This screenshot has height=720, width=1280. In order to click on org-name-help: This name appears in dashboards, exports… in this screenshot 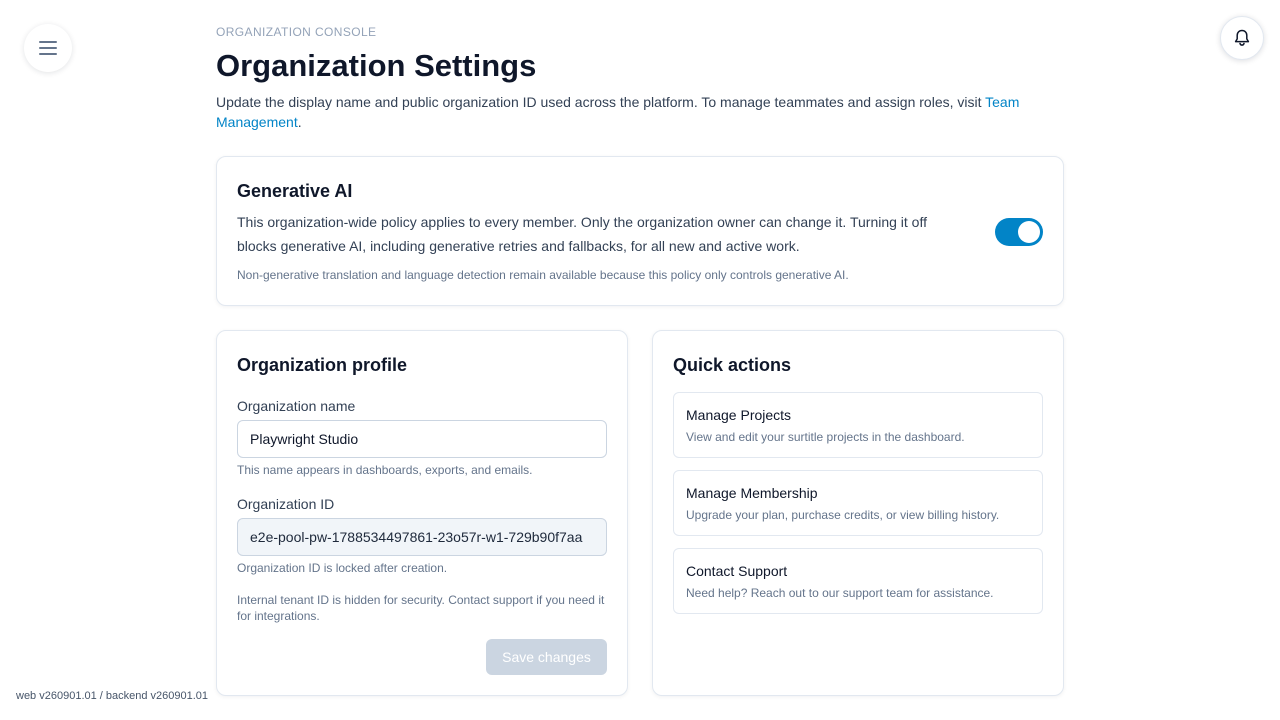, I will do `click(385, 470)`.